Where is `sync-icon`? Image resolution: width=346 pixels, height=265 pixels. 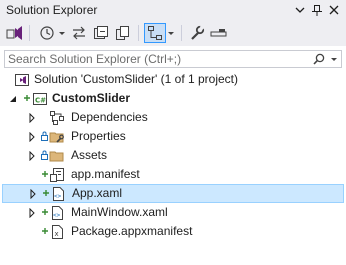
sync-icon is located at coordinates (79, 33).